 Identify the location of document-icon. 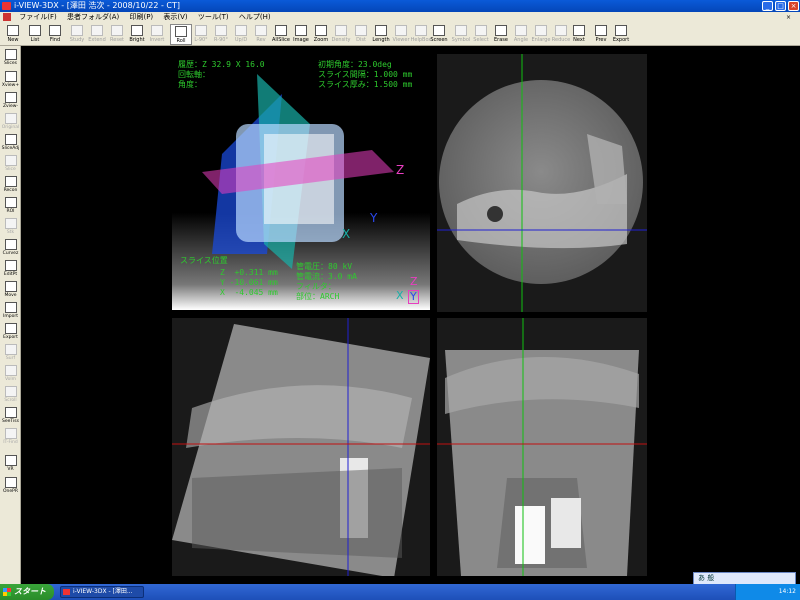
(7, 17).